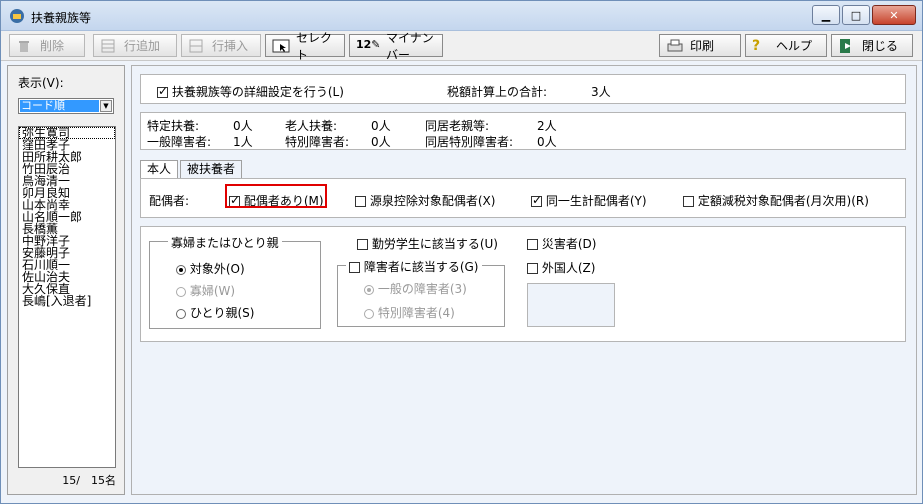  What do you see at coordinates (314, 46) in the screenshot?
I see `select-label: セレクト` at bounding box center [314, 46].